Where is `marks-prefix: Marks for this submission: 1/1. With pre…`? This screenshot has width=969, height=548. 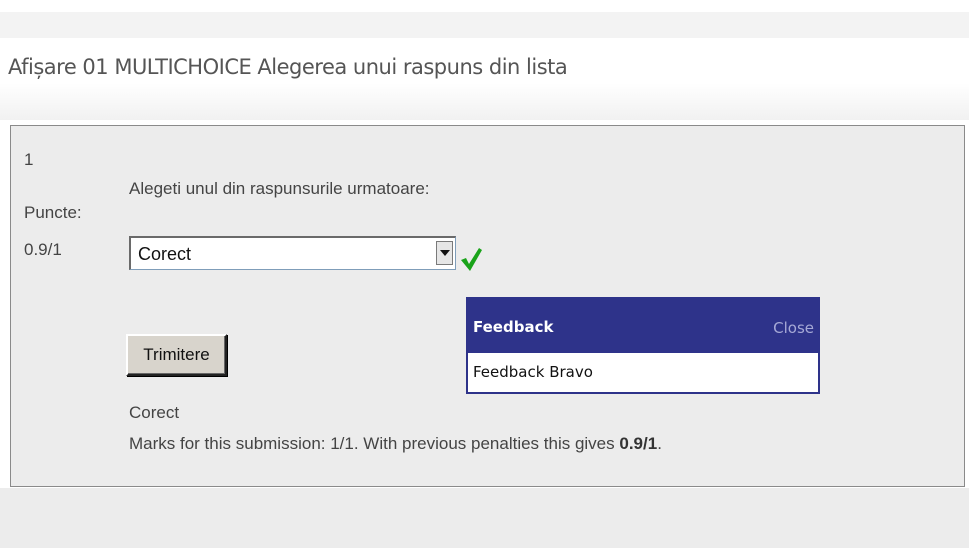 marks-prefix: Marks for this submission: 1/1. With pre… is located at coordinates (374, 443).